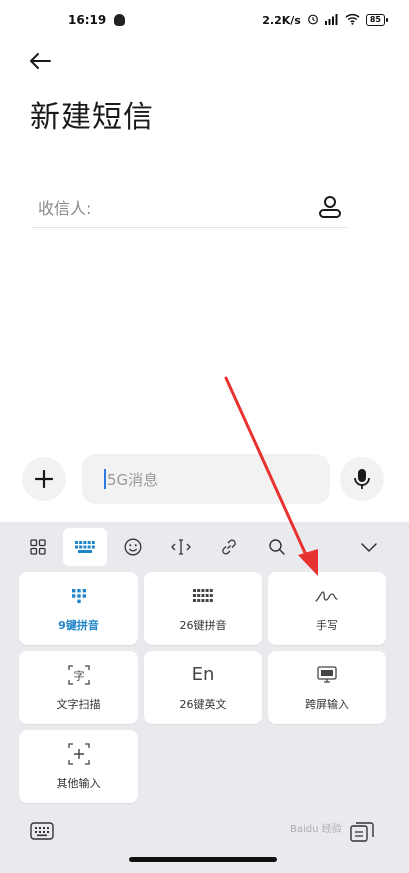  I want to click on chevron-down-icon, so click(369, 548).